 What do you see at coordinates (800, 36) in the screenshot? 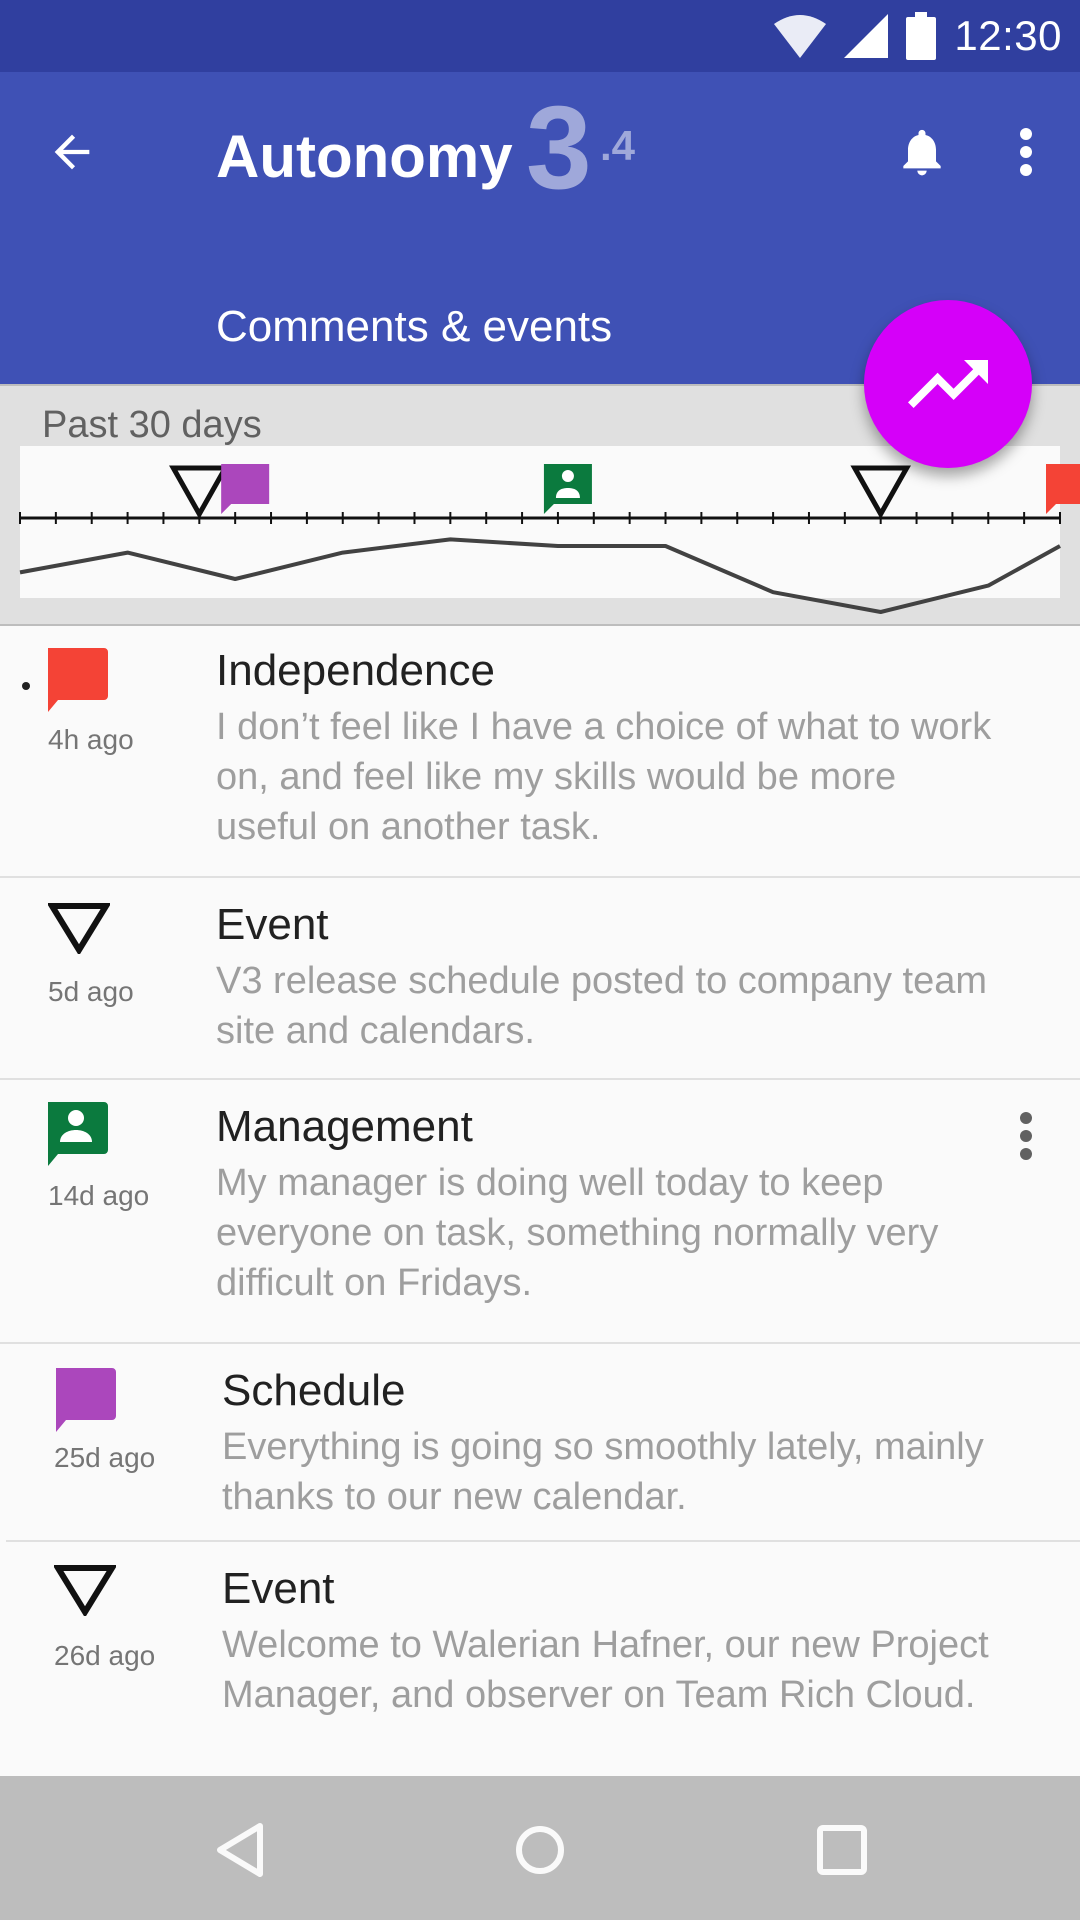
I see `wifi-icon` at bounding box center [800, 36].